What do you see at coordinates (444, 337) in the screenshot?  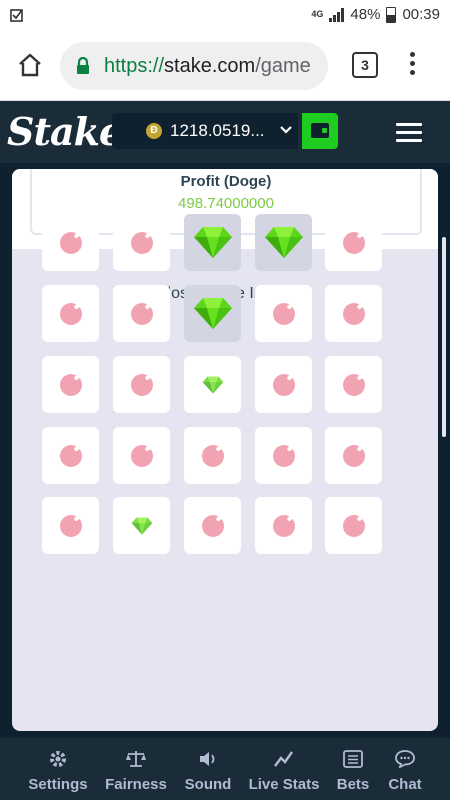 I see `scrollbar` at bounding box center [444, 337].